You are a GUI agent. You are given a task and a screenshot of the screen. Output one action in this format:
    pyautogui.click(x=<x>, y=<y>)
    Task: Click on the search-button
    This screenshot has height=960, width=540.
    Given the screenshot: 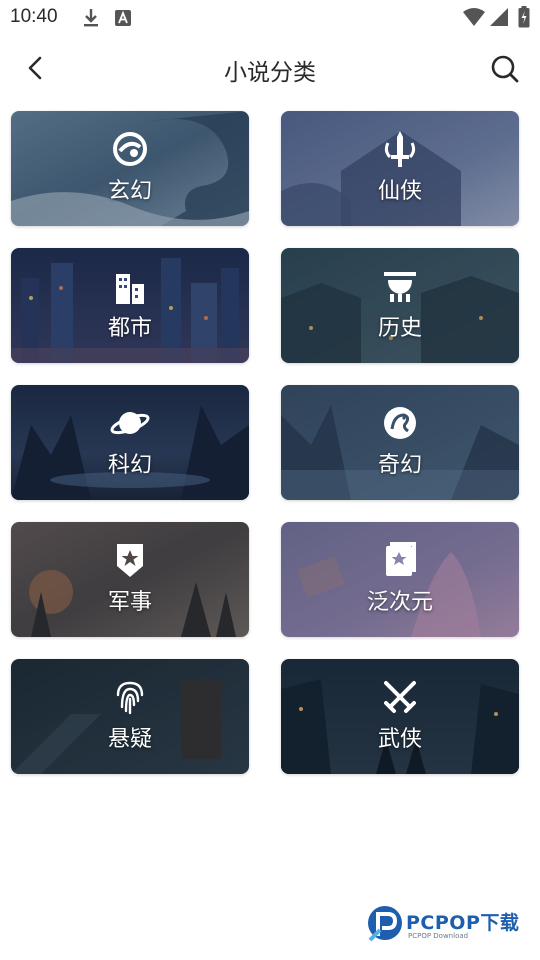 What is the action you would take?
    pyautogui.click(x=505, y=69)
    